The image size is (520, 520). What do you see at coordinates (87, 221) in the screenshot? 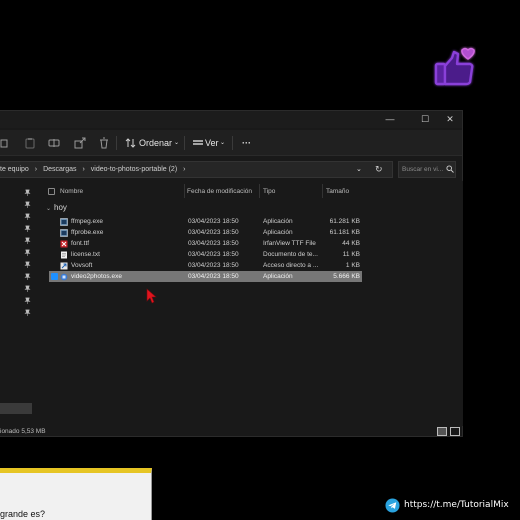
I see `file-name: ffmpeg.exe` at bounding box center [87, 221].